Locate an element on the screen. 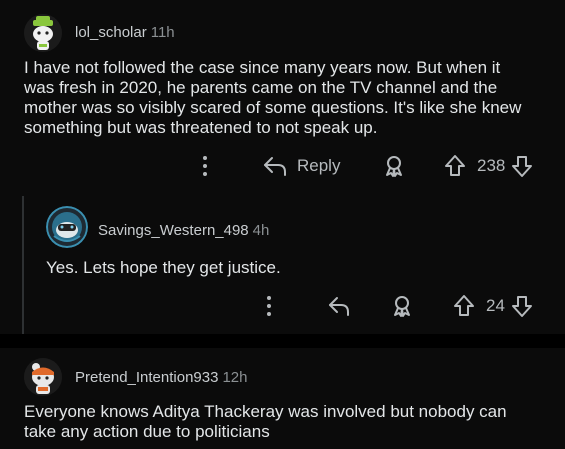 The height and width of the screenshot is (449, 565). comment-age: 4h is located at coordinates (261, 230).